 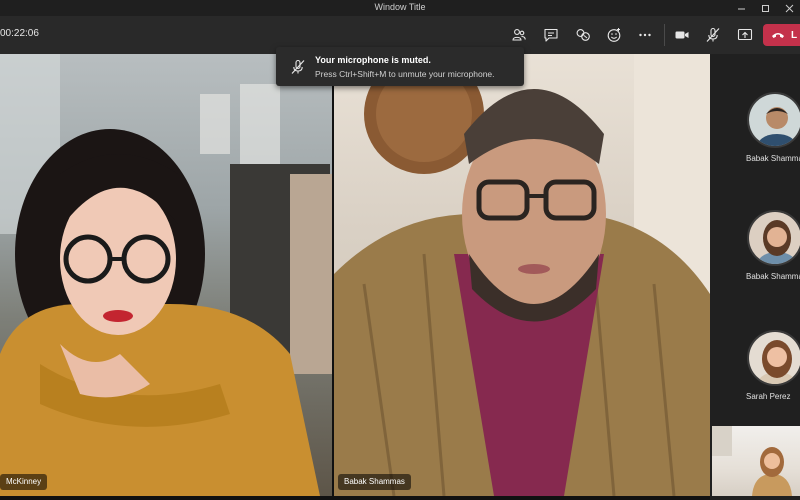 I want to click on camera-toggle-button, so click(x=682, y=35).